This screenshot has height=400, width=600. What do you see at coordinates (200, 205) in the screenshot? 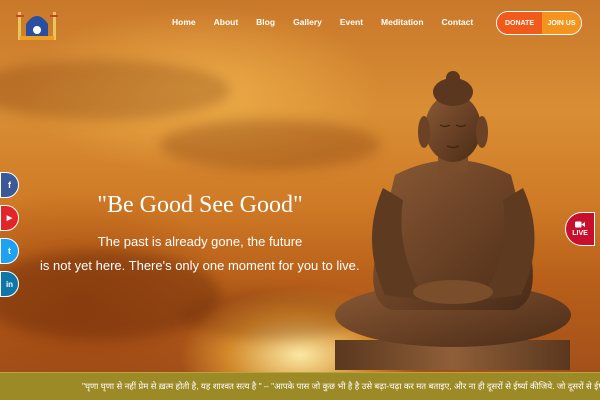
I see `hero-headline: "Be Good See Good"` at bounding box center [200, 205].